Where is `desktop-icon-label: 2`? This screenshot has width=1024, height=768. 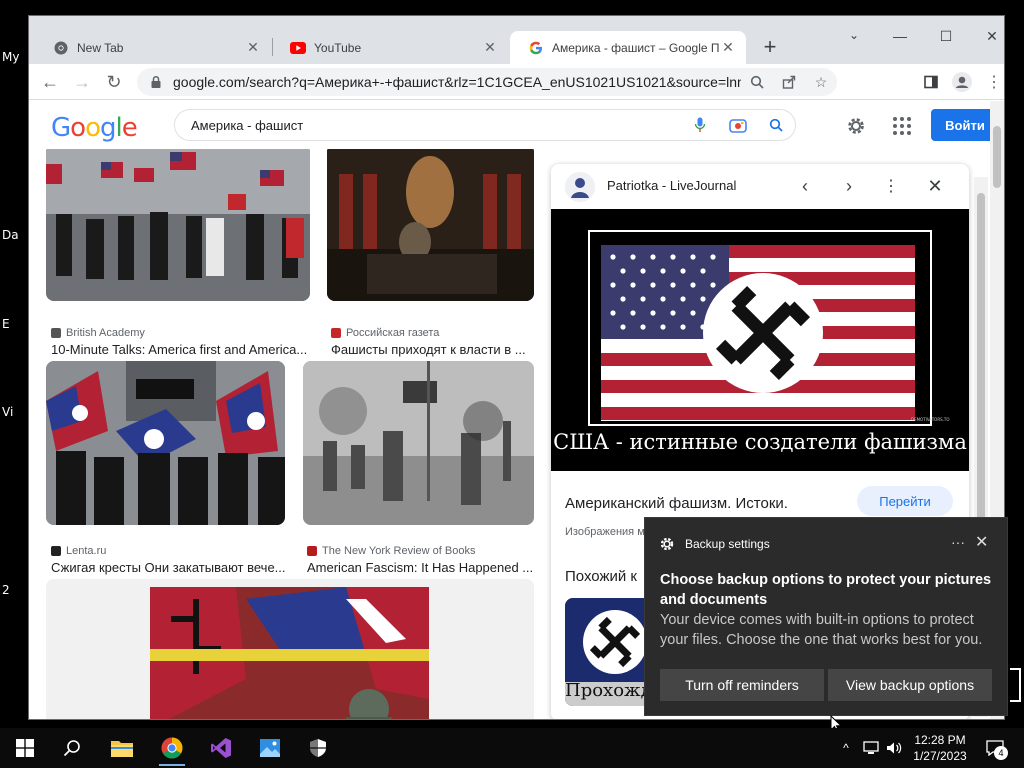
desktop-icon-label: 2 is located at coordinates (15, 590).